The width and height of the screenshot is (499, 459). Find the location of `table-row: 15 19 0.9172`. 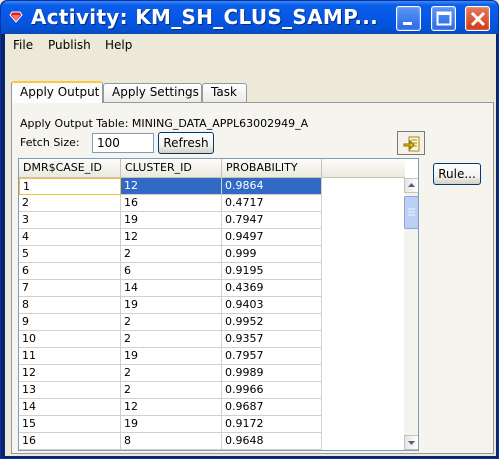

table-row: 15 19 0.9172 is located at coordinates (170, 424).